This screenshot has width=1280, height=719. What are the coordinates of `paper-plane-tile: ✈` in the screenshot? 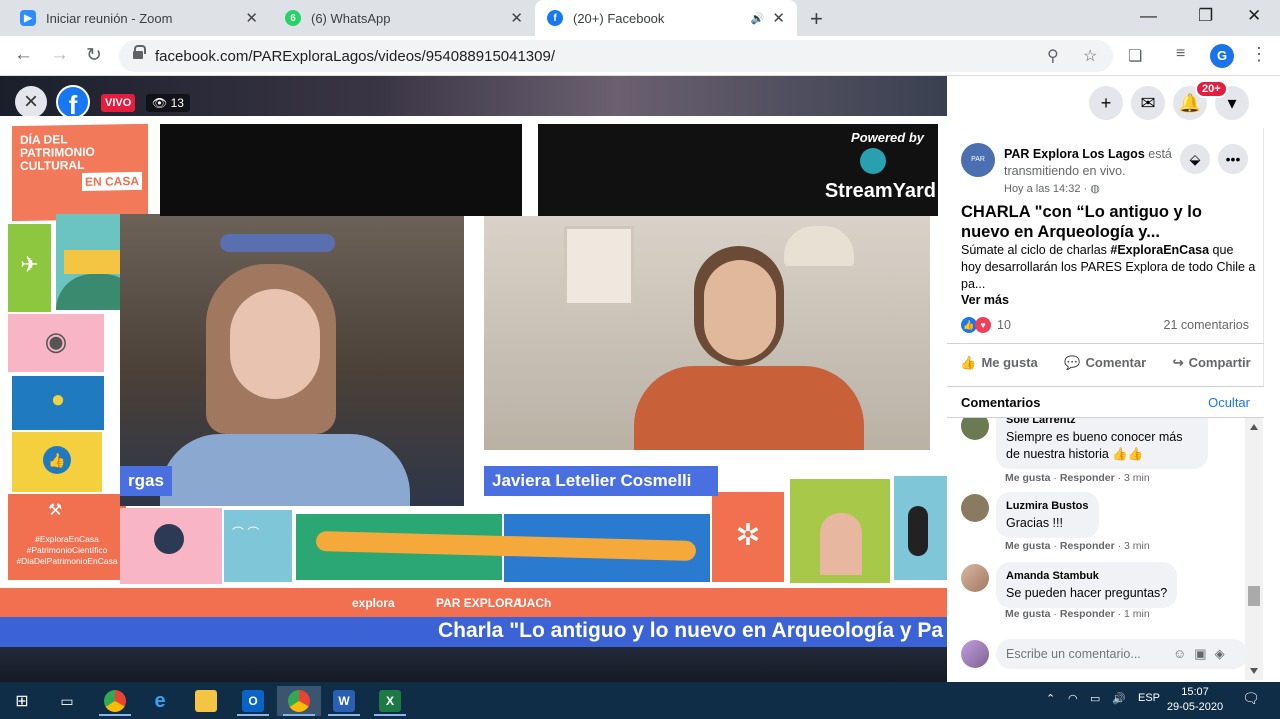 It's located at (29, 268).